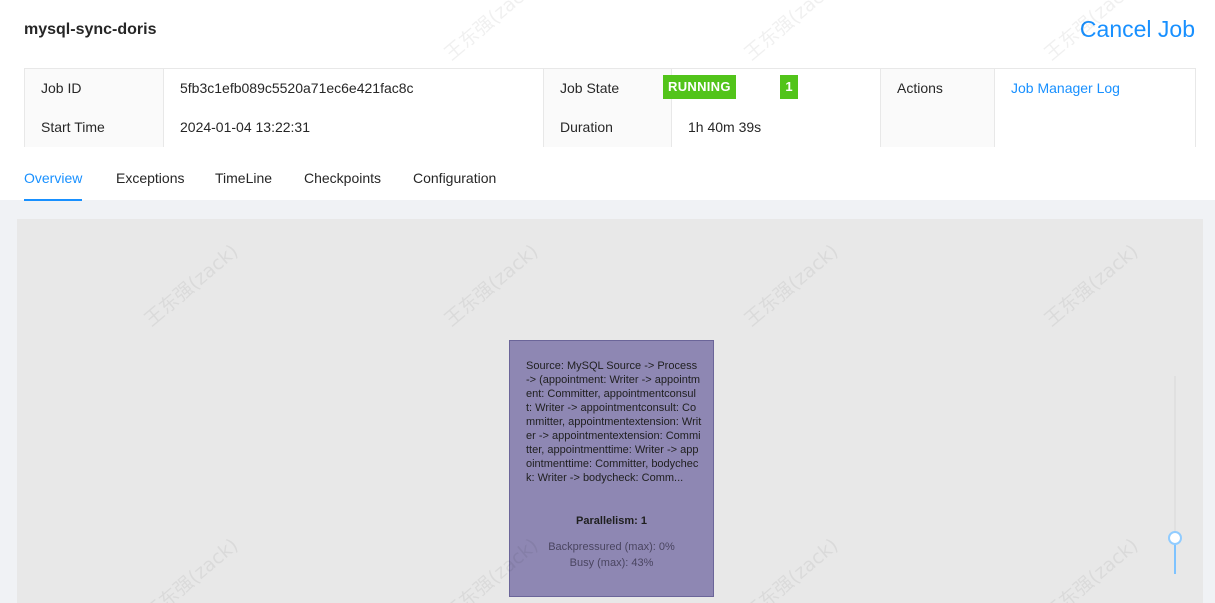 This screenshot has width=1215, height=603. Describe the element at coordinates (611, 563) in the screenshot. I see `node-busy: Busy (max): 43%` at that location.